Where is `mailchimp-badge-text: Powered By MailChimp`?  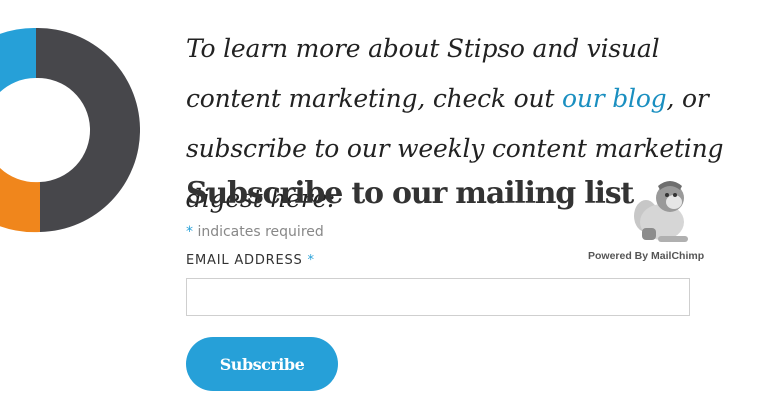
mailchimp-badge-text: Powered By MailChimp is located at coordinates (646, 256).